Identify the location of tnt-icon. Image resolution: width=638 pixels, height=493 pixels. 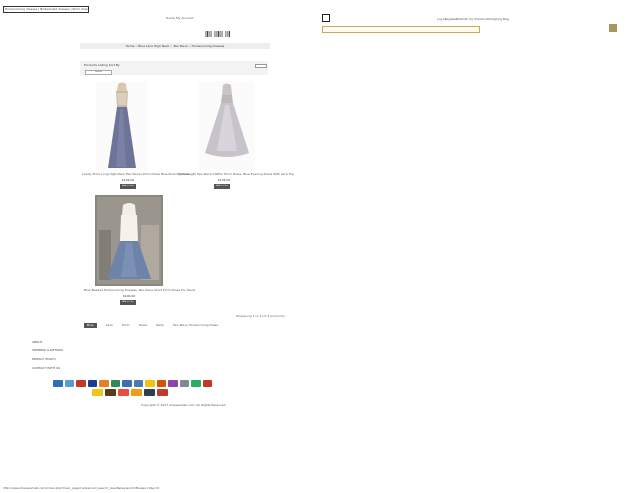
(136, 392).